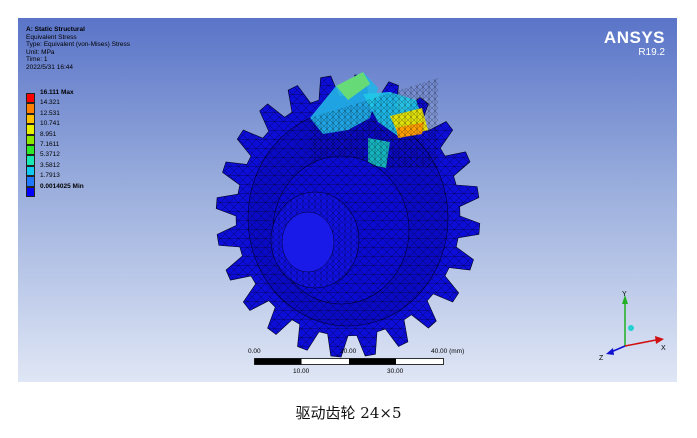 This screenshot has width=697, height=438. I want to click on triad-x-label: X, so click(663, 348).